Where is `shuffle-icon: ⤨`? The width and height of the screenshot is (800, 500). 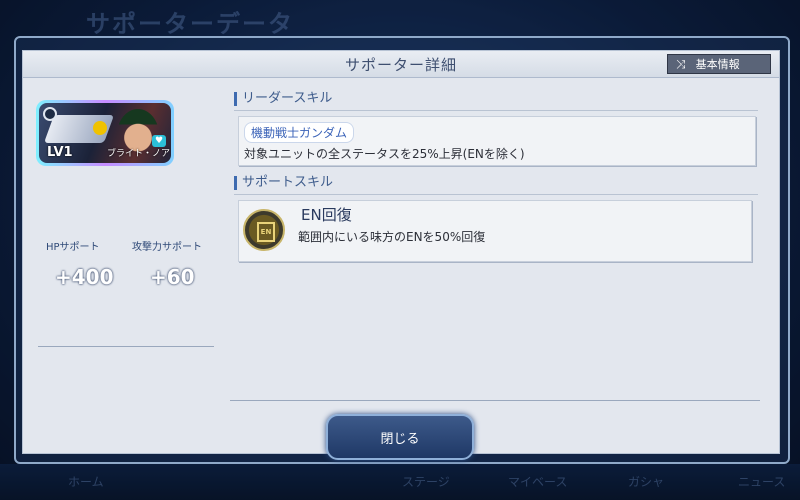 shuffle-icon: ⤨ is located at coordinates (681, 63).